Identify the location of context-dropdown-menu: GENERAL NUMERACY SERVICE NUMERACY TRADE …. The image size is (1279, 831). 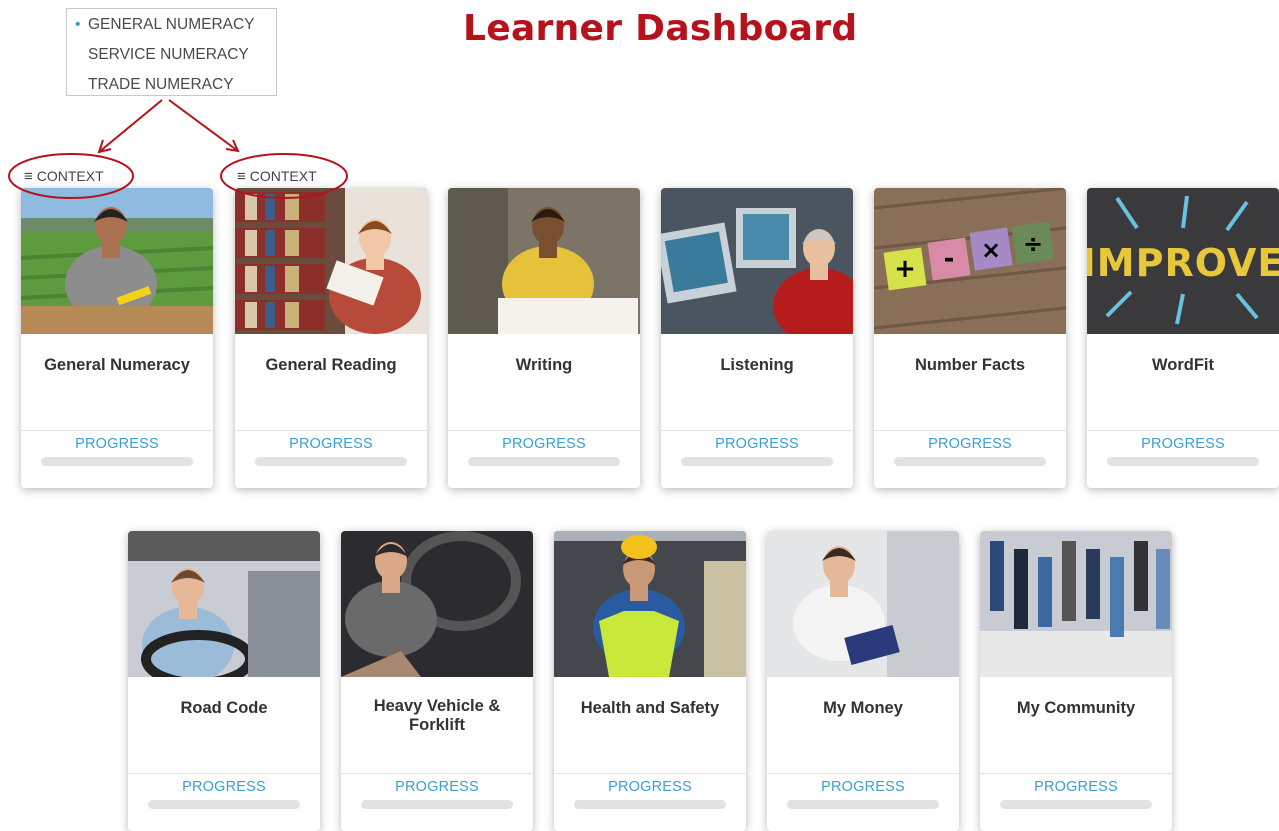
(171, 52).